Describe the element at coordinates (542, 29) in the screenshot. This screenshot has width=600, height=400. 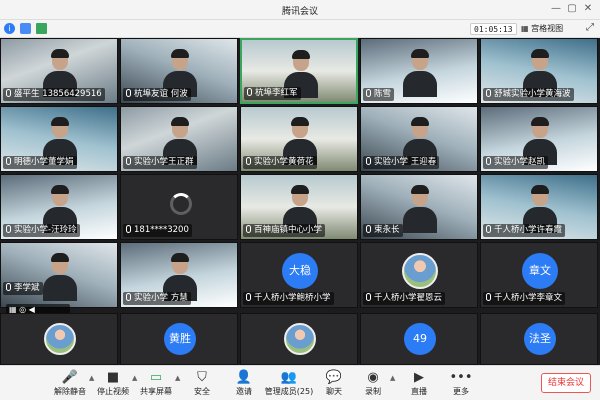
I see `view-mode-button: ▦ 宫格视图` at that location.